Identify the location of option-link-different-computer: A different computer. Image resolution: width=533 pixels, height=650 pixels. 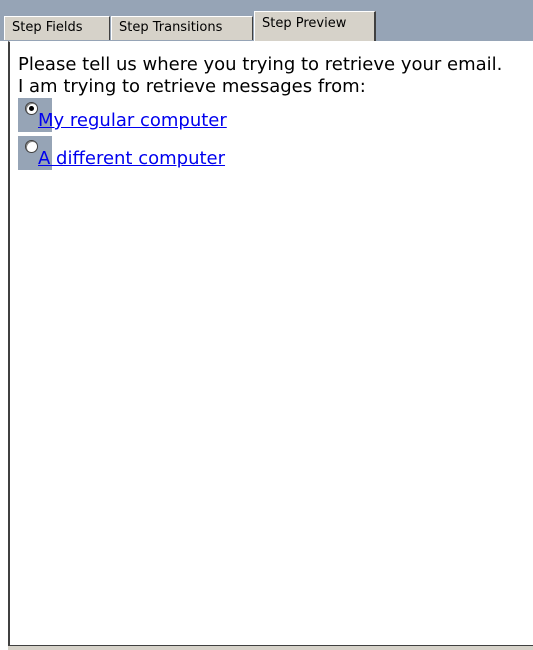
(131, 159).